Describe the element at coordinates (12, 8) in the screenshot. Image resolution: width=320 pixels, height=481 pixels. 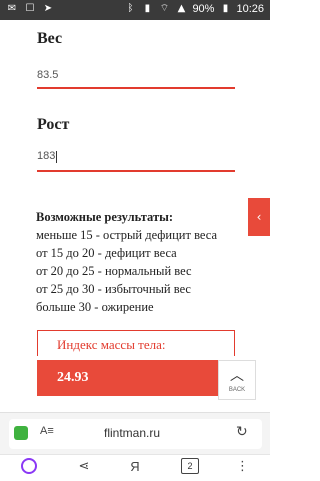
I see `sms-icon: ✉` at that location.